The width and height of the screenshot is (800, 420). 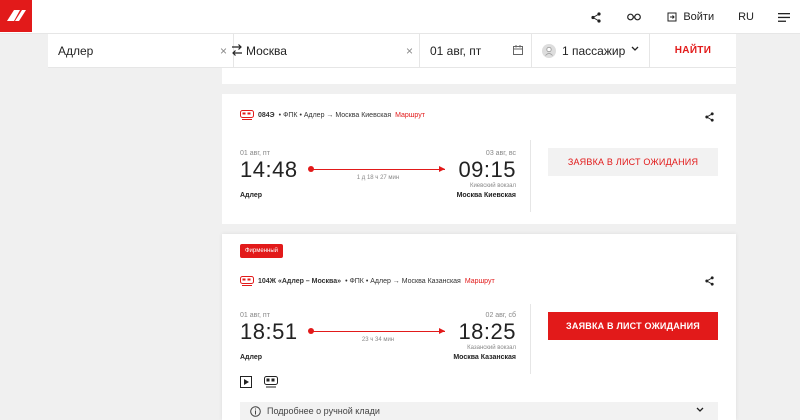 I want to click on info-icon, so click(x=255, y=411).